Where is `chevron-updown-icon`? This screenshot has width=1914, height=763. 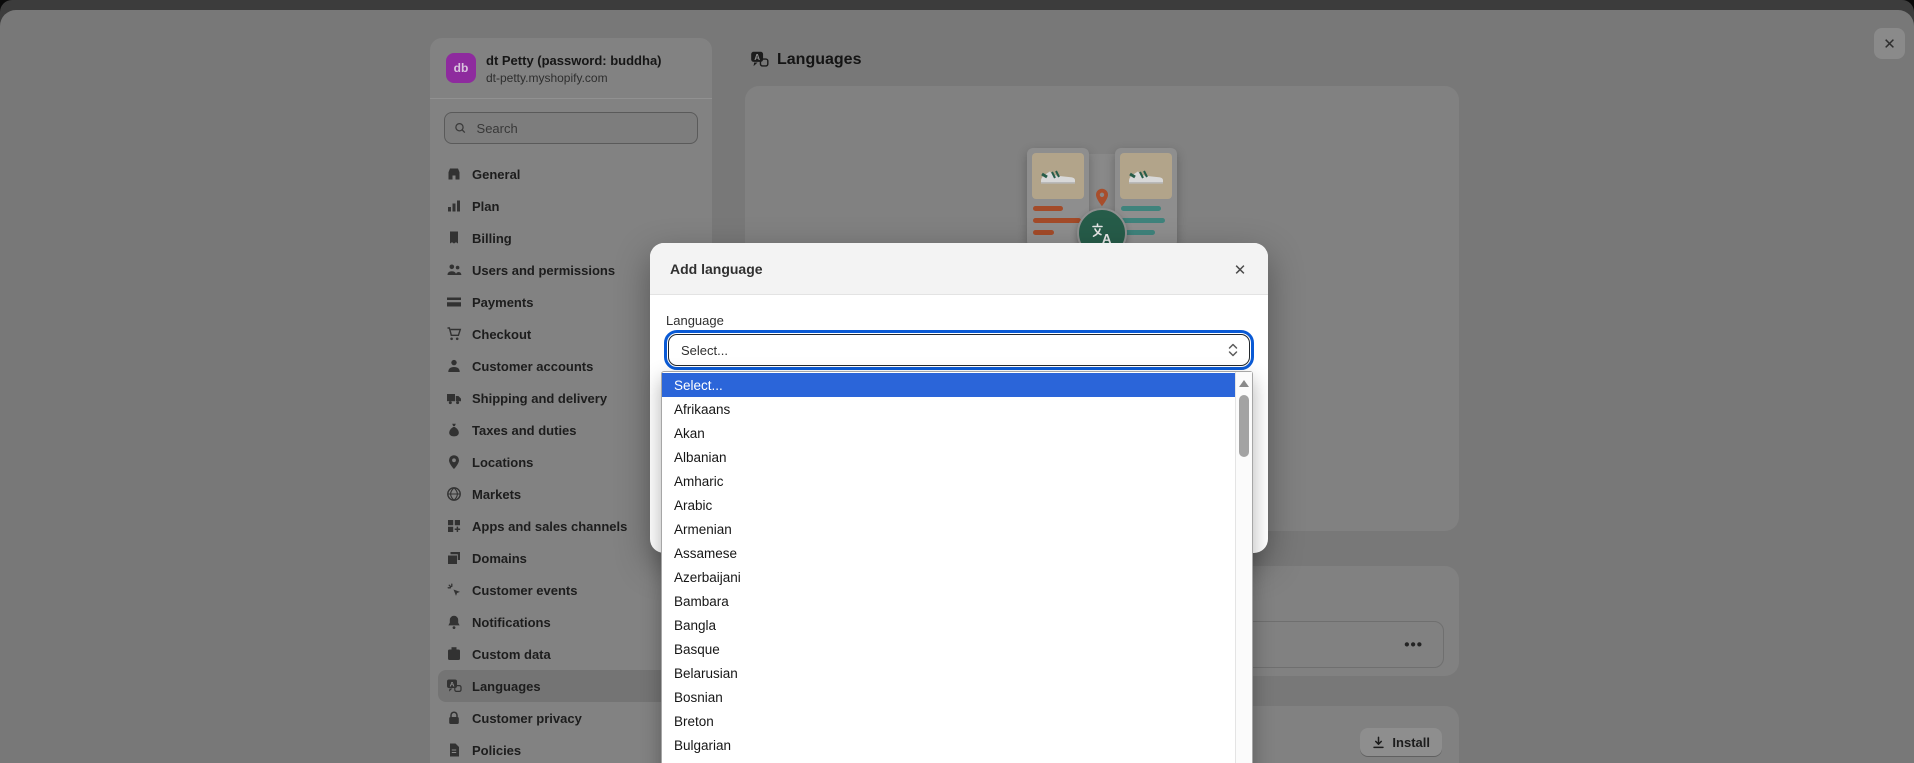 chevron-updown-icon is located at coordinates (1233, 350).